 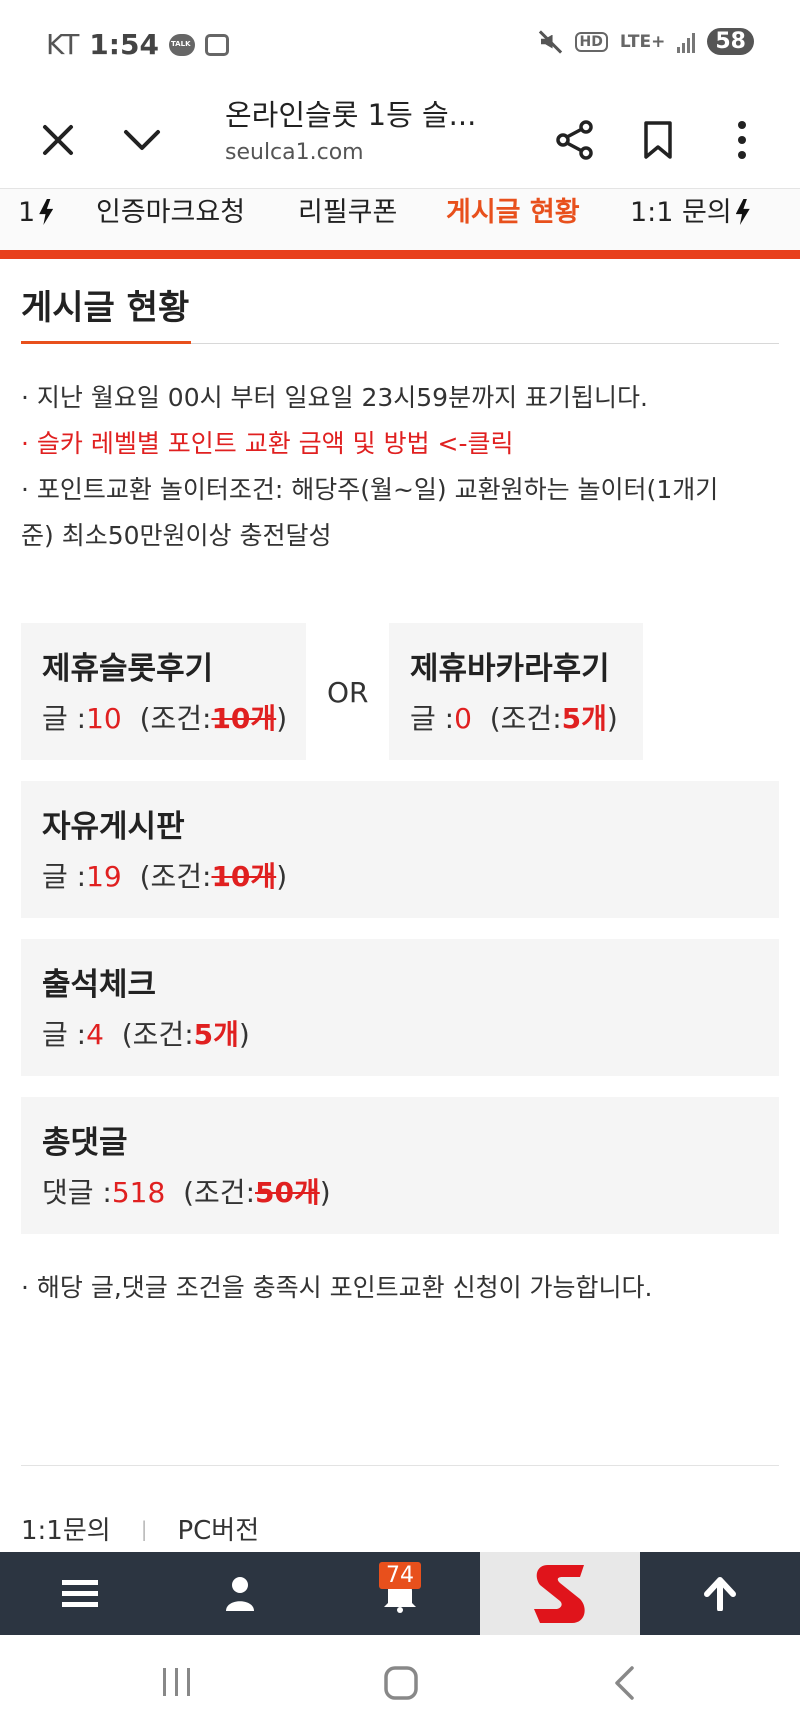 I want to click on status-right: HD LTE+ 58, so click(x=645, y=41).